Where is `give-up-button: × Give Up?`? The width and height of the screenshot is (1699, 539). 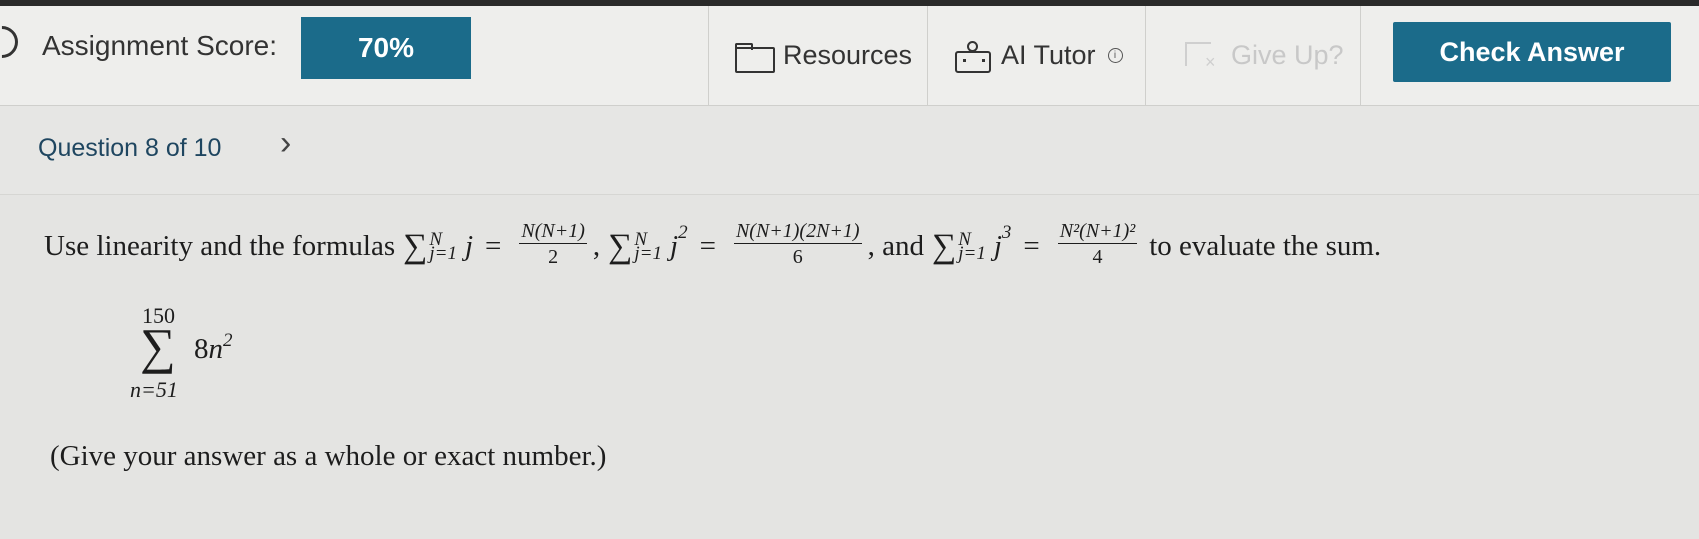
give-up-button: × Give Up? is located at coordinates (1264, 56).